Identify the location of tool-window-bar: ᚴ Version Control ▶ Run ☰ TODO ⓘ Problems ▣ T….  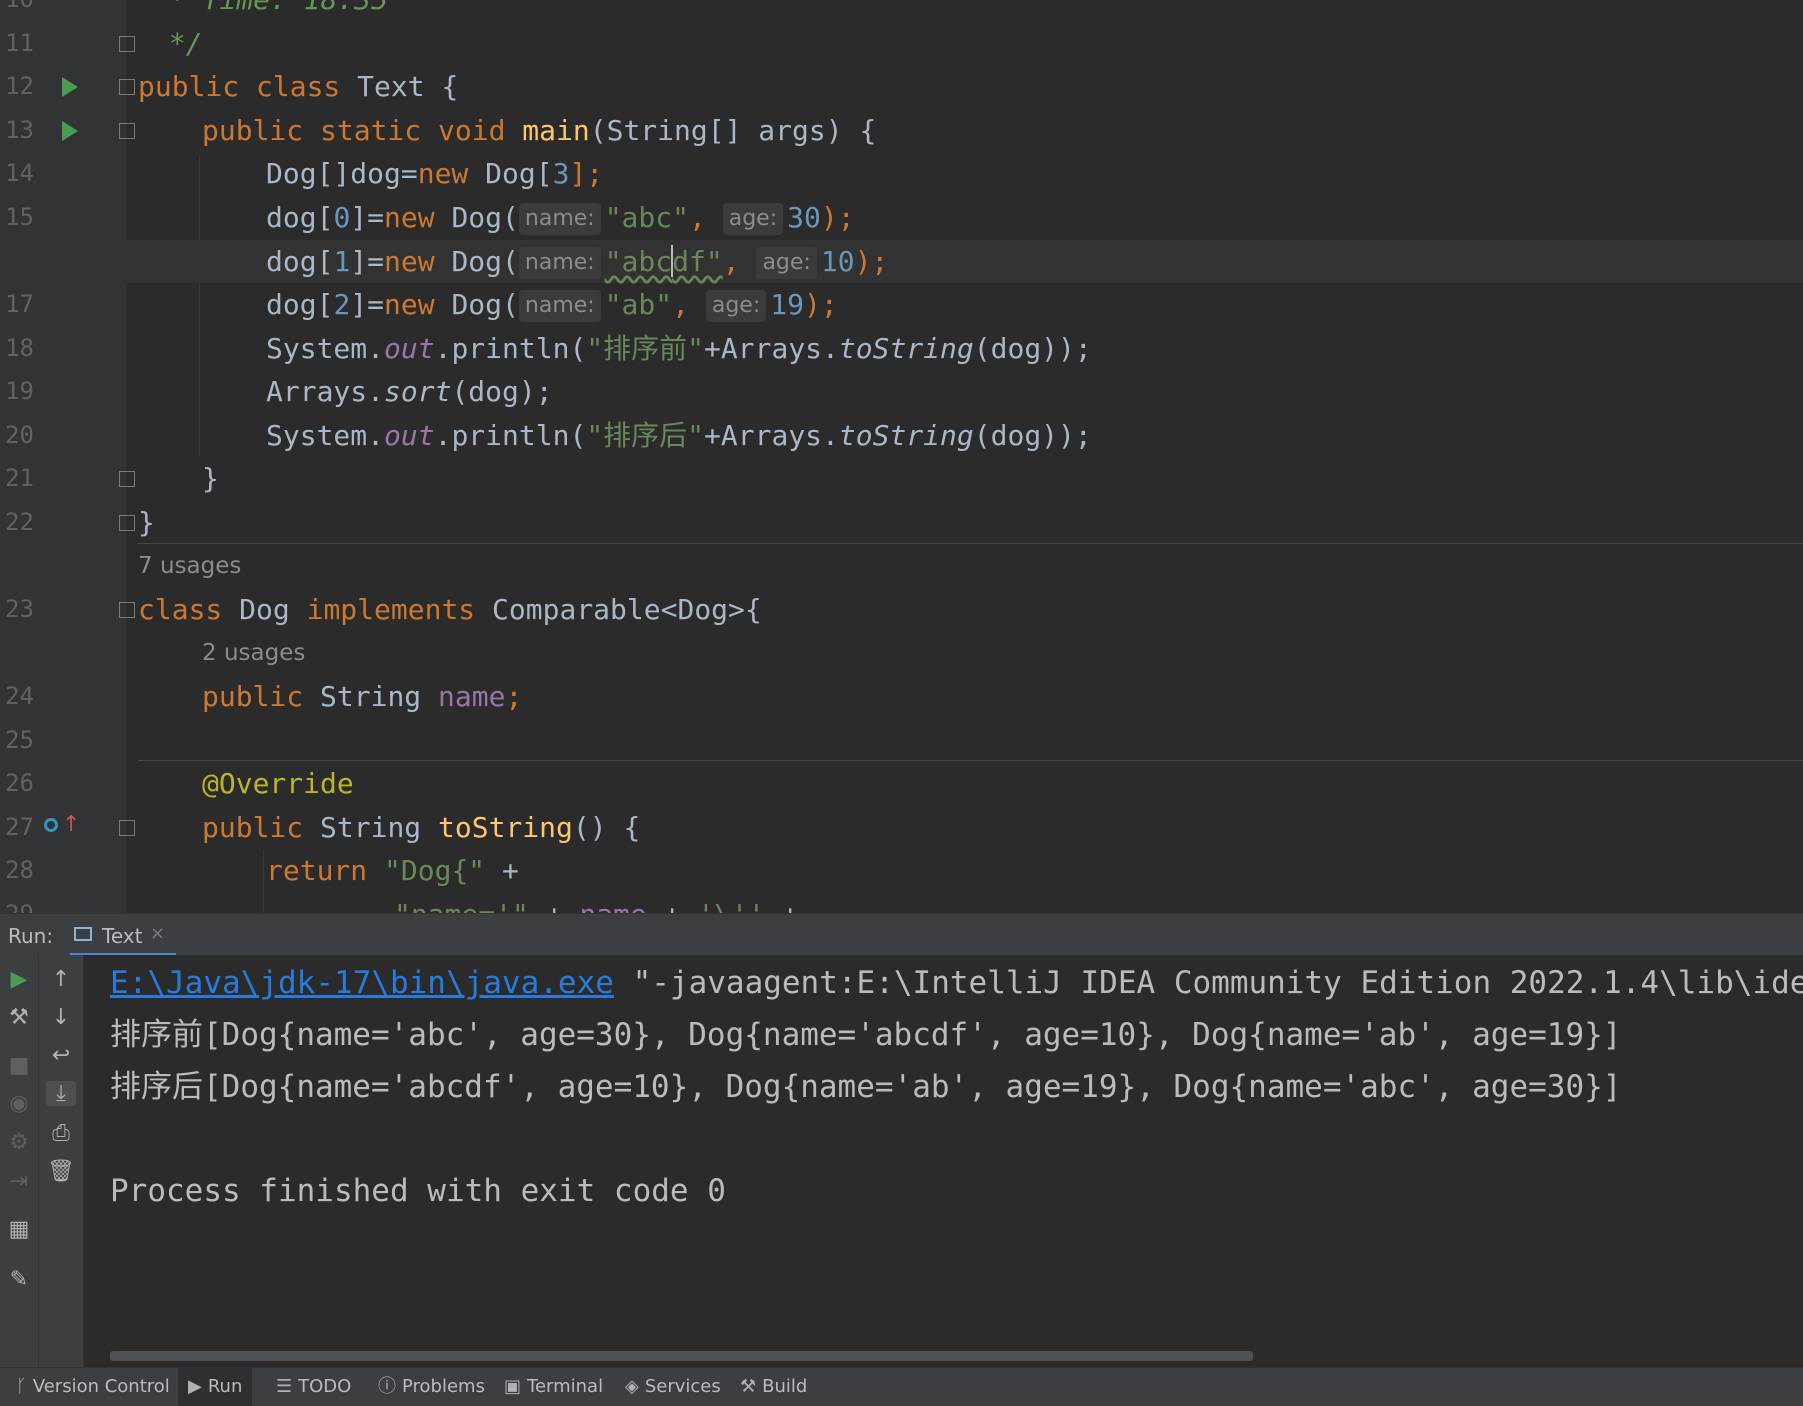
(901, 1386).